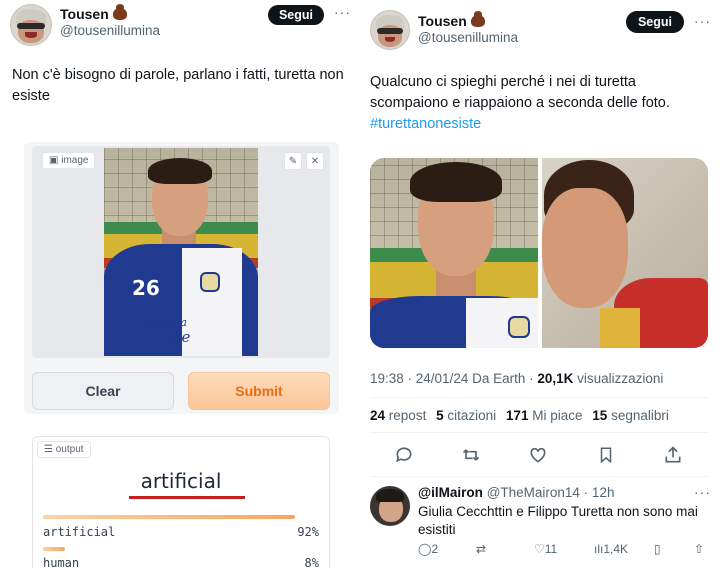  I want to click on views-count: 20,1K, so click(555, 378).